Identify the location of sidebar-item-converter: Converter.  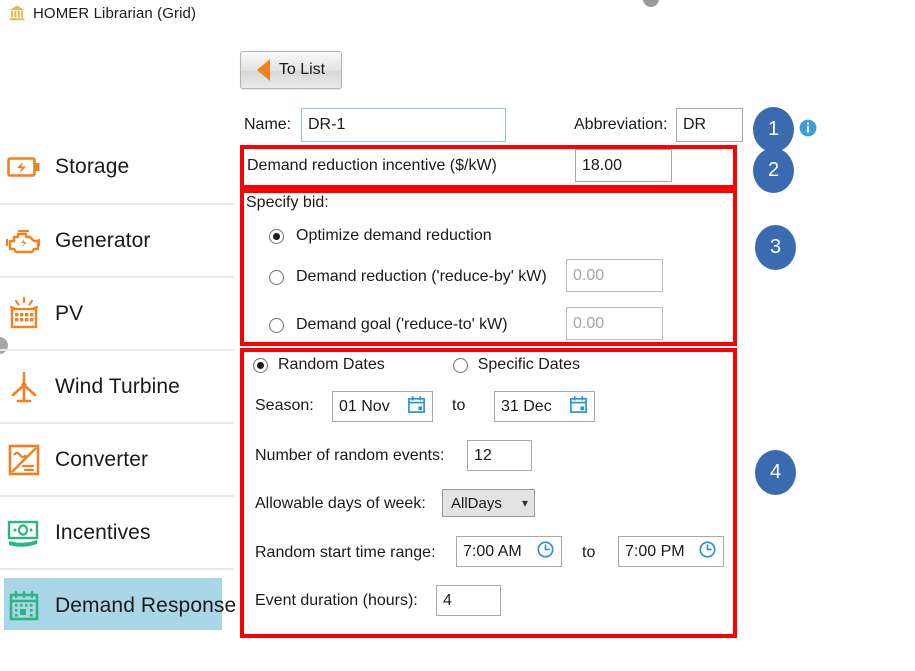
(117, 458).